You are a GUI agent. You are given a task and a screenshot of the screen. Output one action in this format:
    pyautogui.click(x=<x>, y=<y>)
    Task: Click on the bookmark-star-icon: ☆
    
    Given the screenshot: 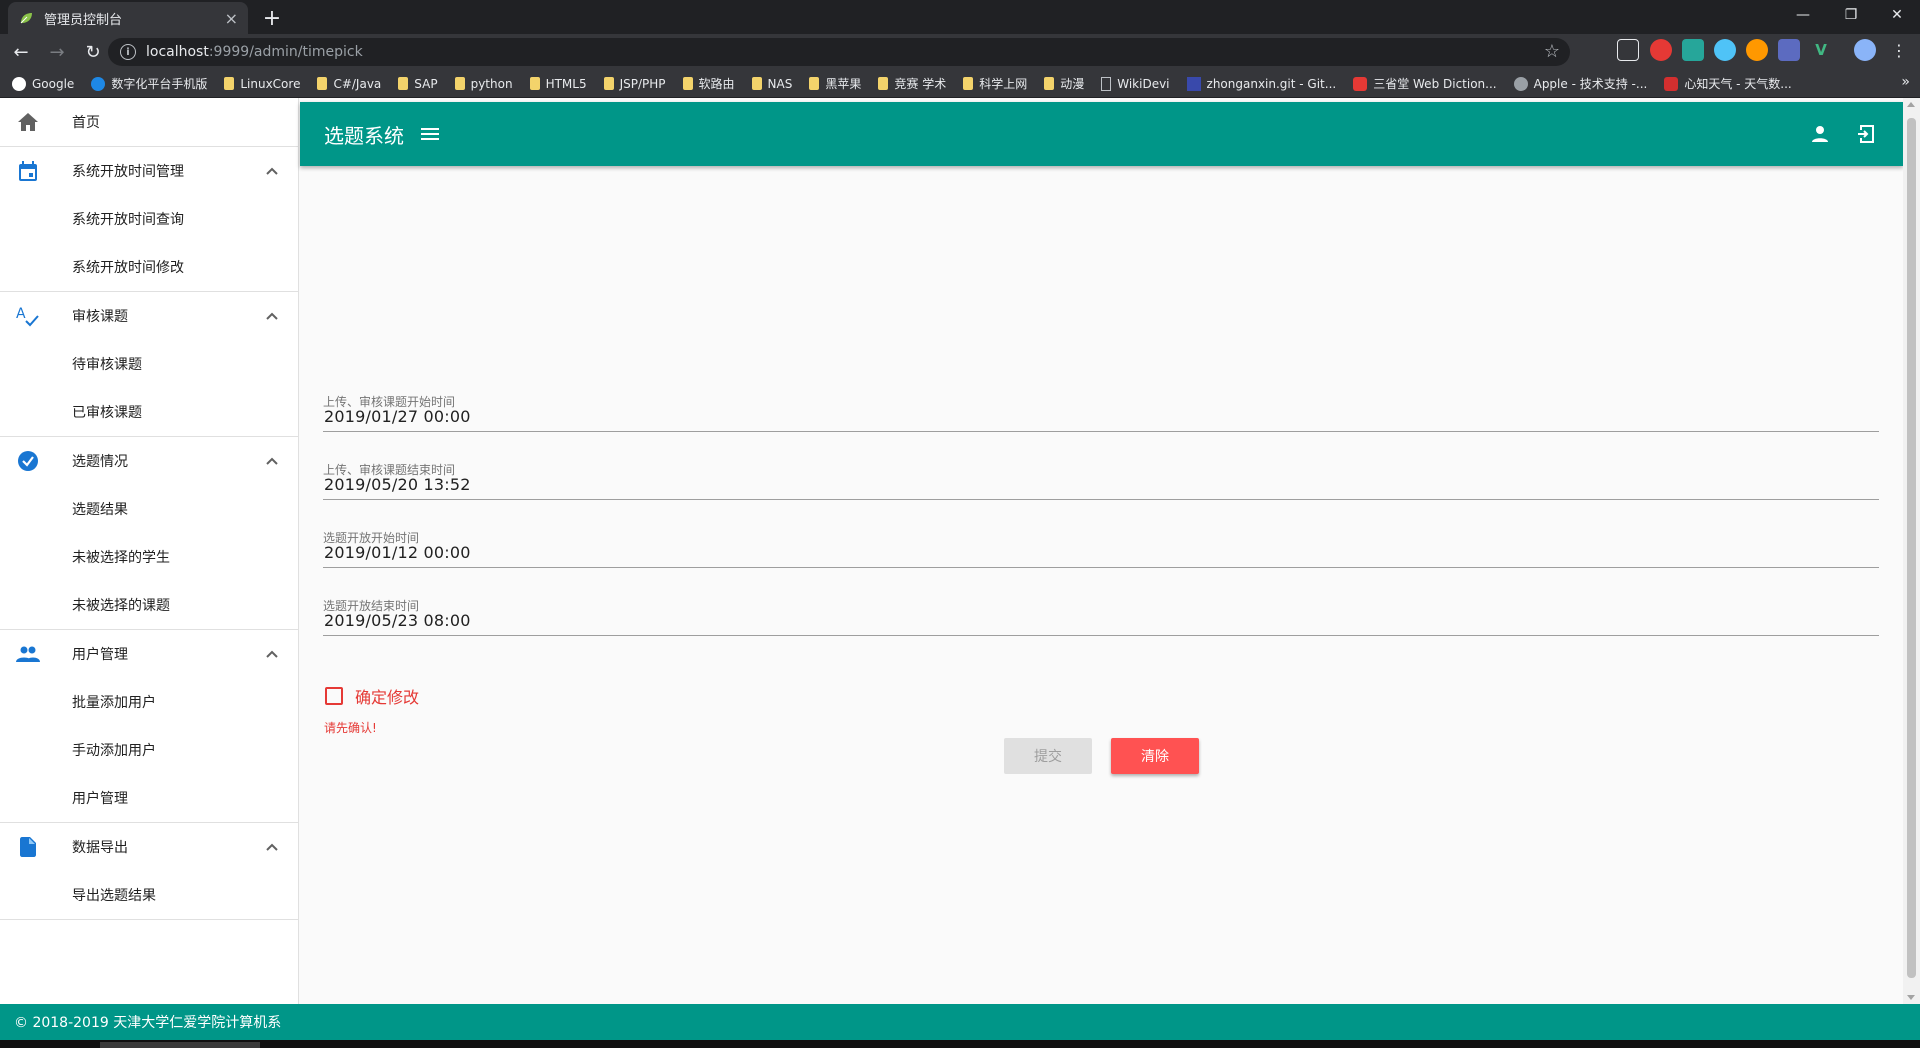 What is the action you would take?
    pyautogui.click(x=1552, y=51)
    